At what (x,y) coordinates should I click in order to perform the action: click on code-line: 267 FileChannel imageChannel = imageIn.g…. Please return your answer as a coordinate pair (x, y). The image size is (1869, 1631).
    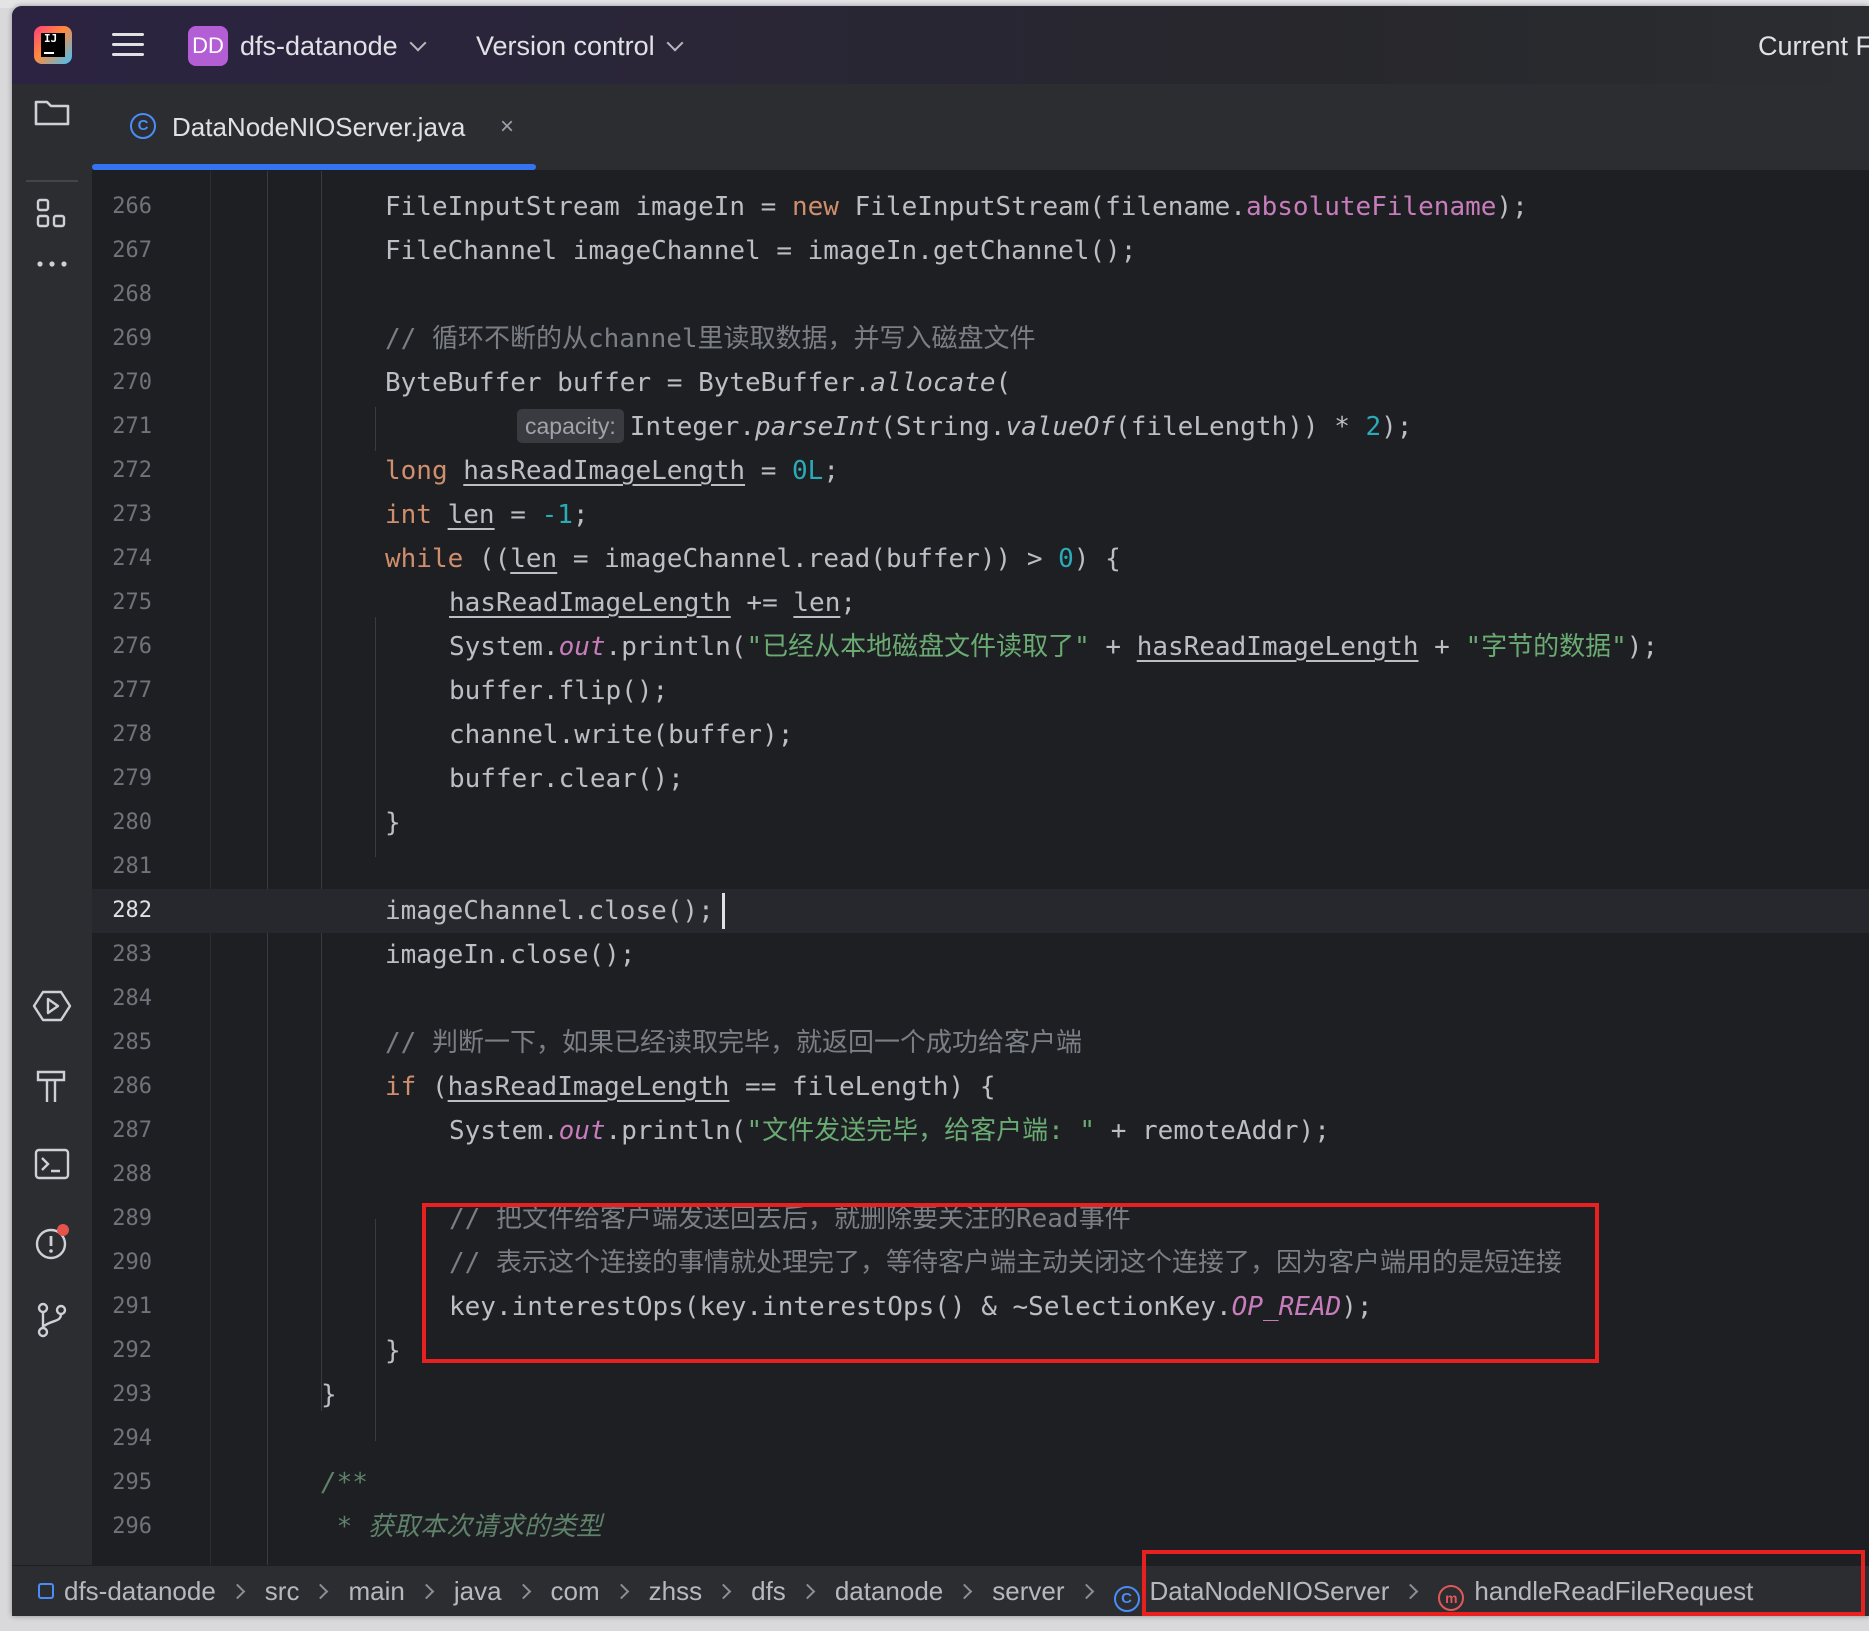
    Looking at the image, I should click on (624, 251).